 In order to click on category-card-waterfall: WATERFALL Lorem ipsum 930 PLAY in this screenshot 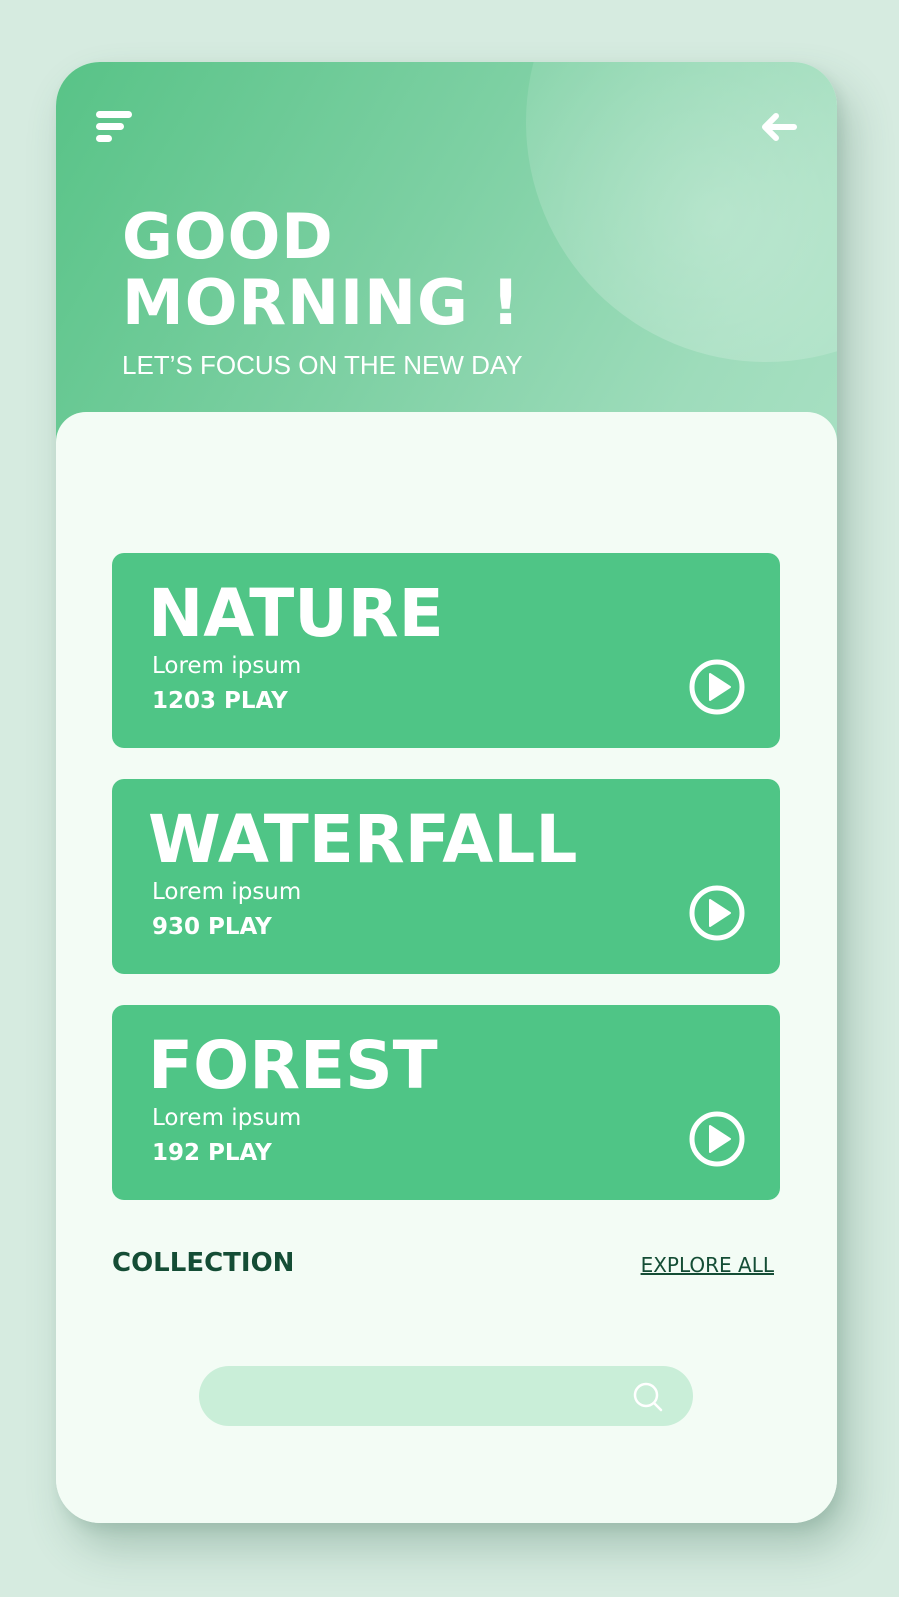, I will do `click(446, 876)`.